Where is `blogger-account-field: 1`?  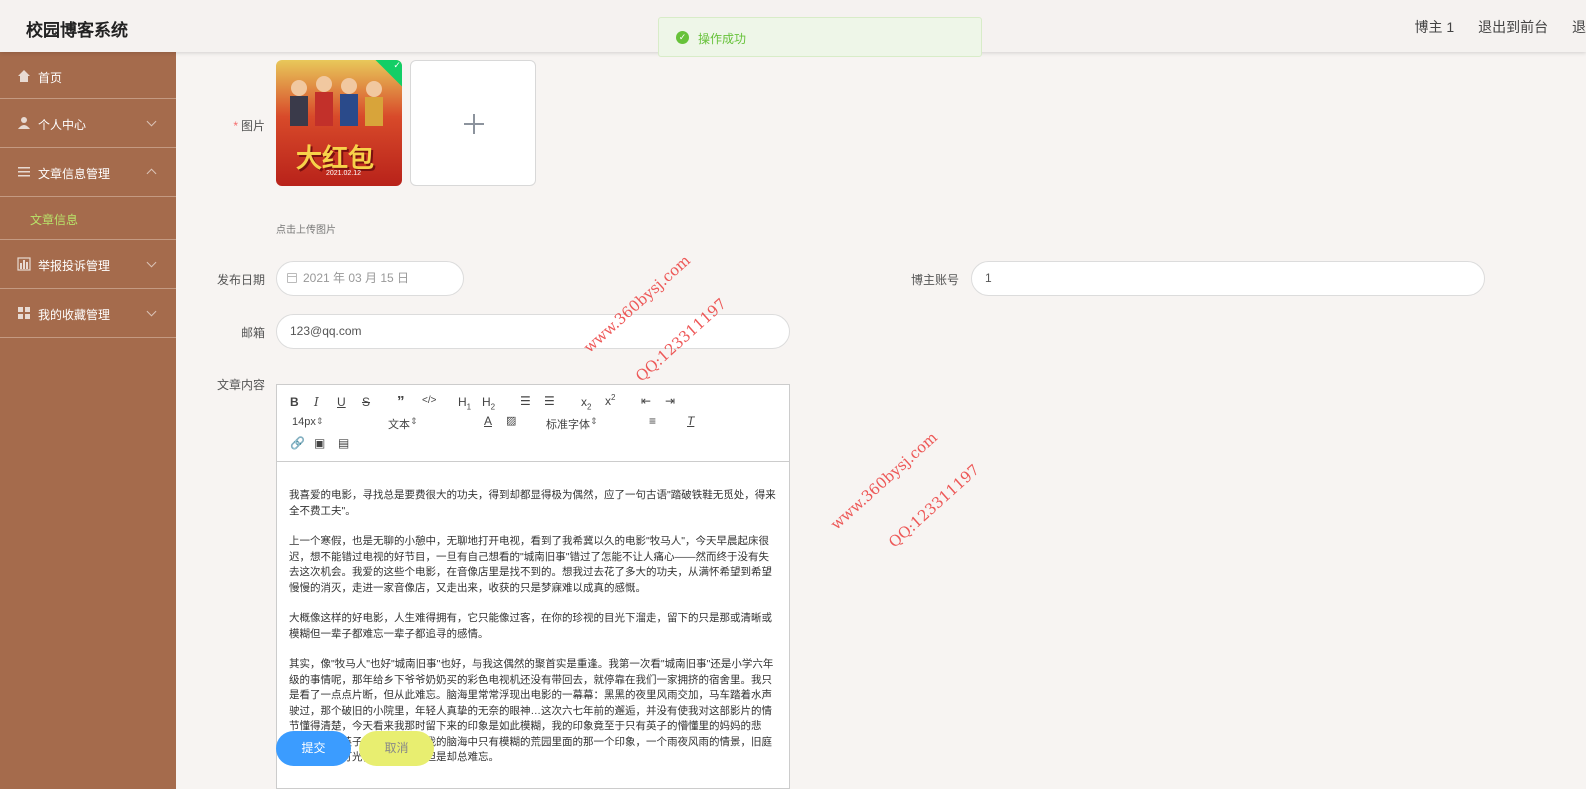 blogger-account-field: 1 is located at coordinates (1228, 278).